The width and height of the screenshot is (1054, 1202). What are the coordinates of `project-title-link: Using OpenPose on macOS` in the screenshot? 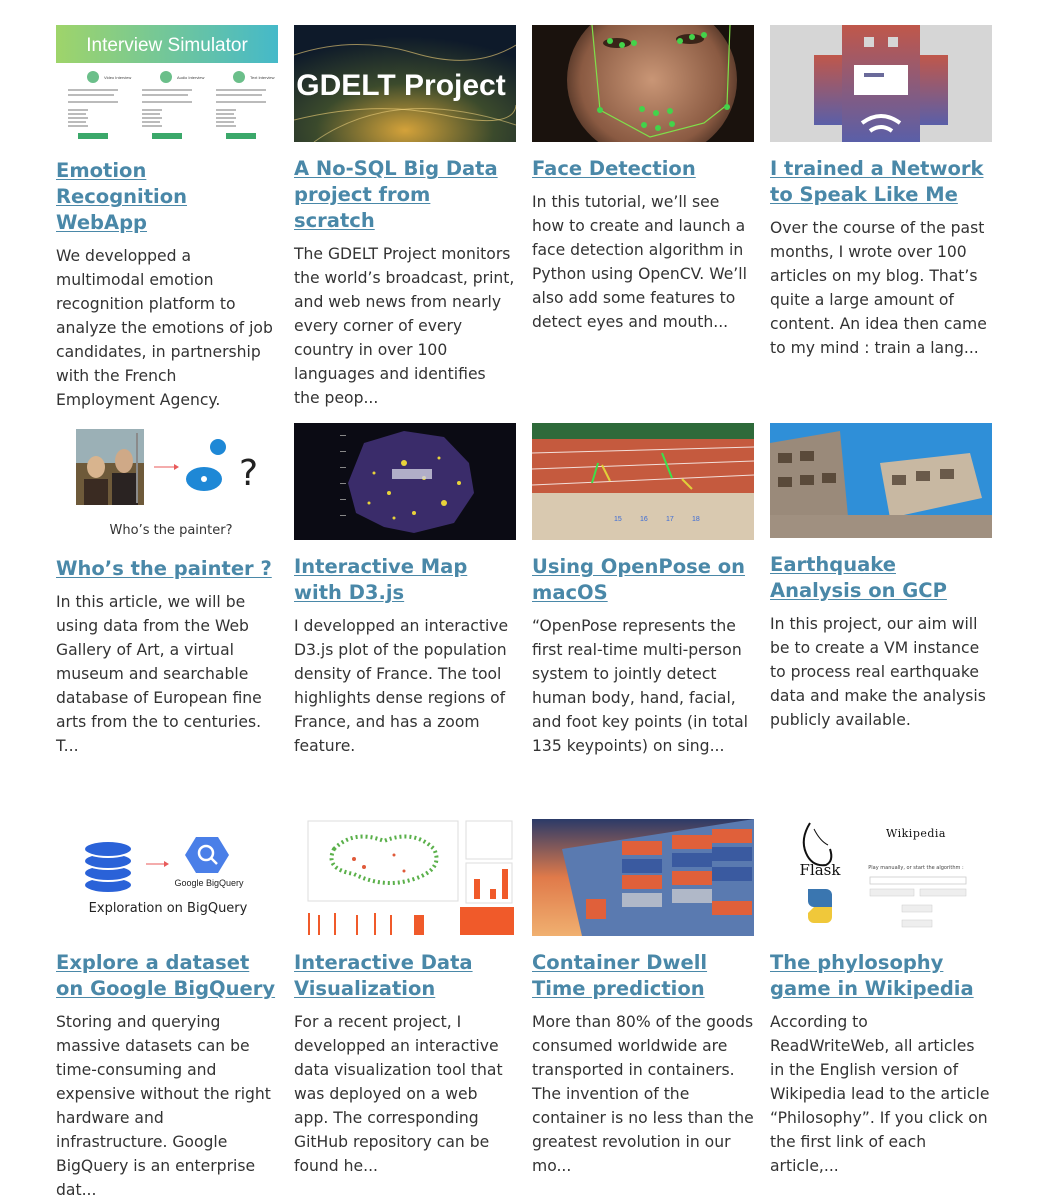 It's located at (643, 580).